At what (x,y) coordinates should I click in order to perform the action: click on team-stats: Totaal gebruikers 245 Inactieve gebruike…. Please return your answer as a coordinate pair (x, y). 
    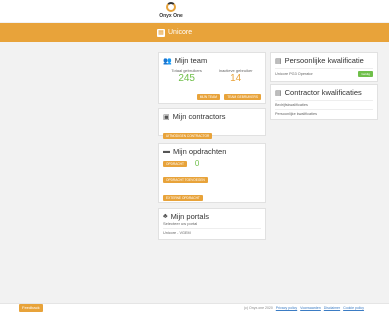
    Looking at the image, I should click on (212, 76).